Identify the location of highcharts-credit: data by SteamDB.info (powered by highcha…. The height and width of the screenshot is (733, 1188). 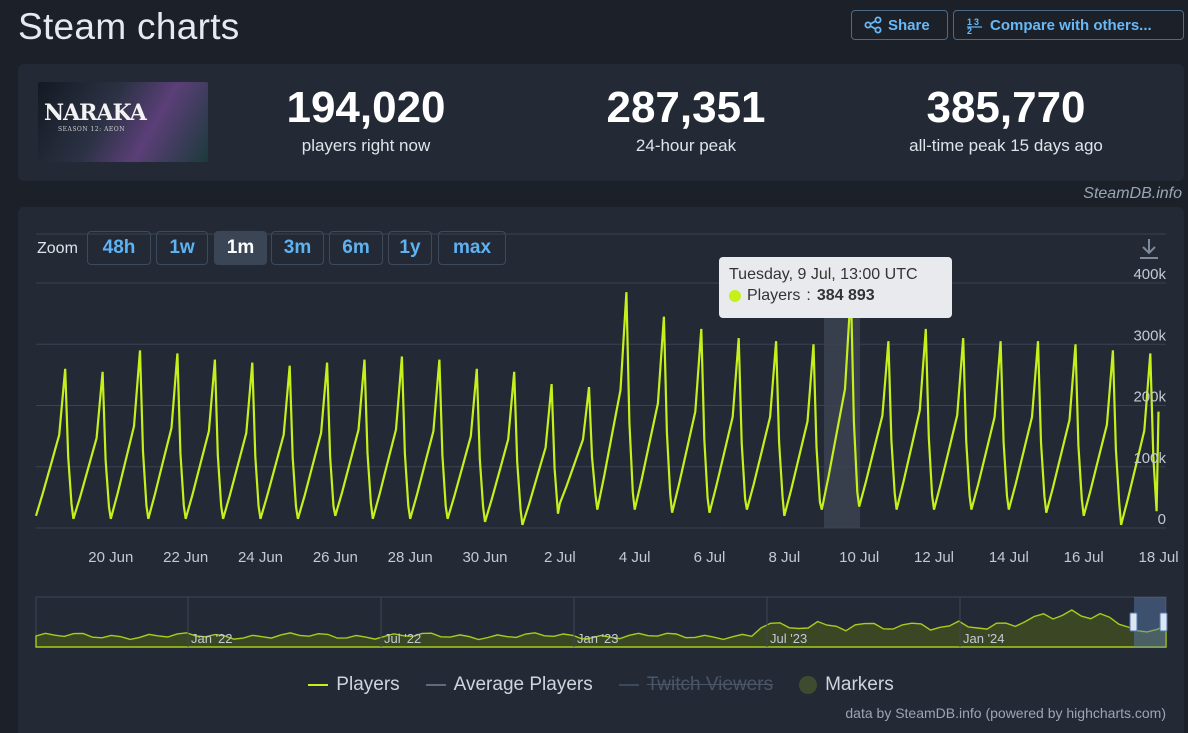
(1005, 713).